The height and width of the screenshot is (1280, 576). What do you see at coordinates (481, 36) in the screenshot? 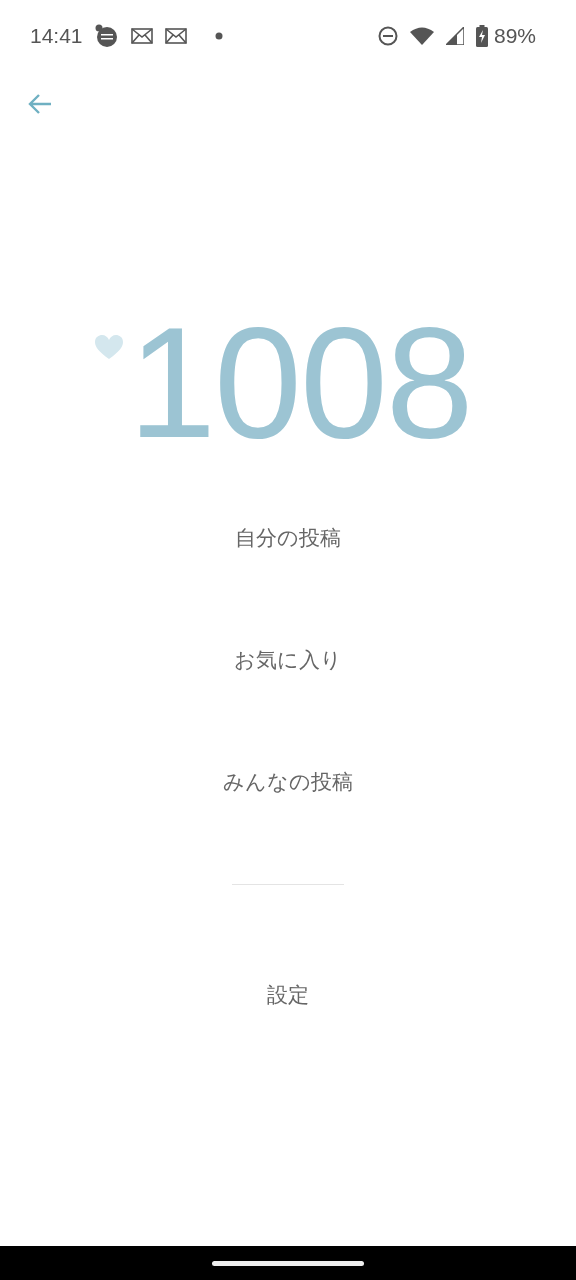
I see `battery-charging-icon` at bounding box center [481, 36].